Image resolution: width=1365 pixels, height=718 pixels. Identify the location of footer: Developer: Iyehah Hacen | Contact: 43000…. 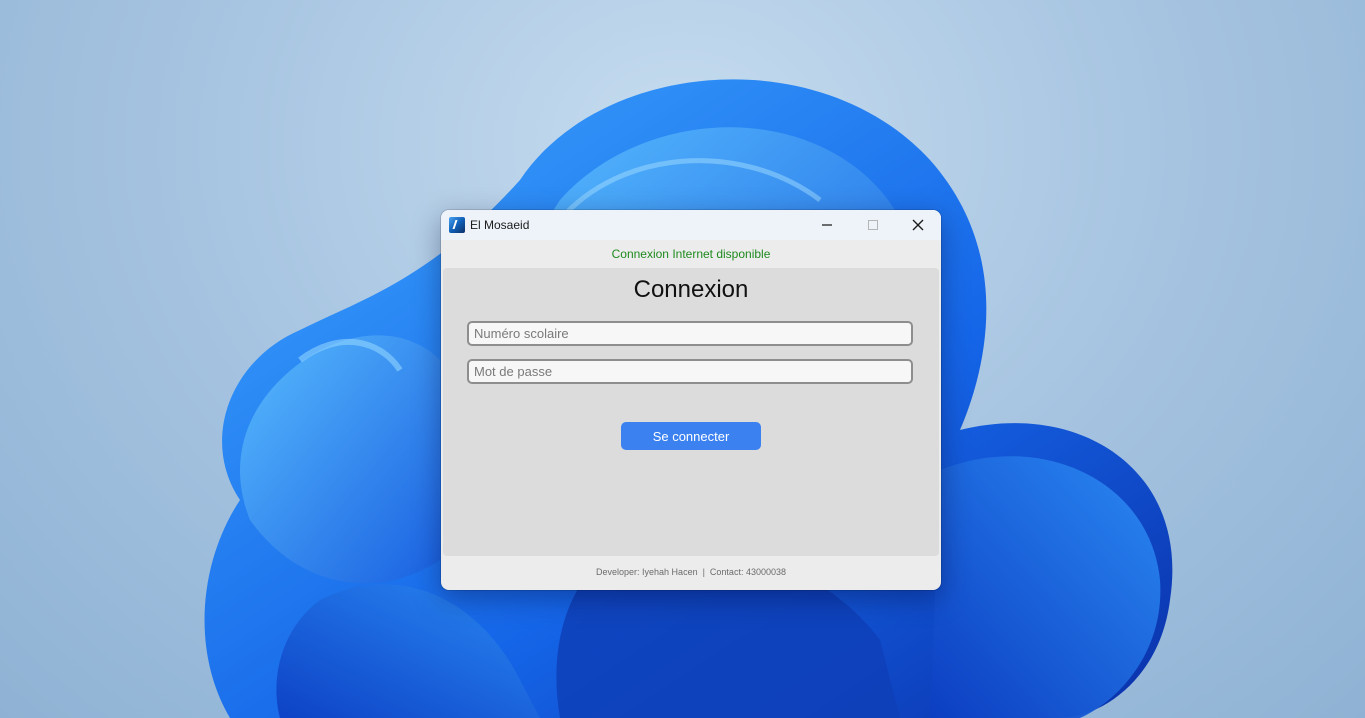
(691, 572).